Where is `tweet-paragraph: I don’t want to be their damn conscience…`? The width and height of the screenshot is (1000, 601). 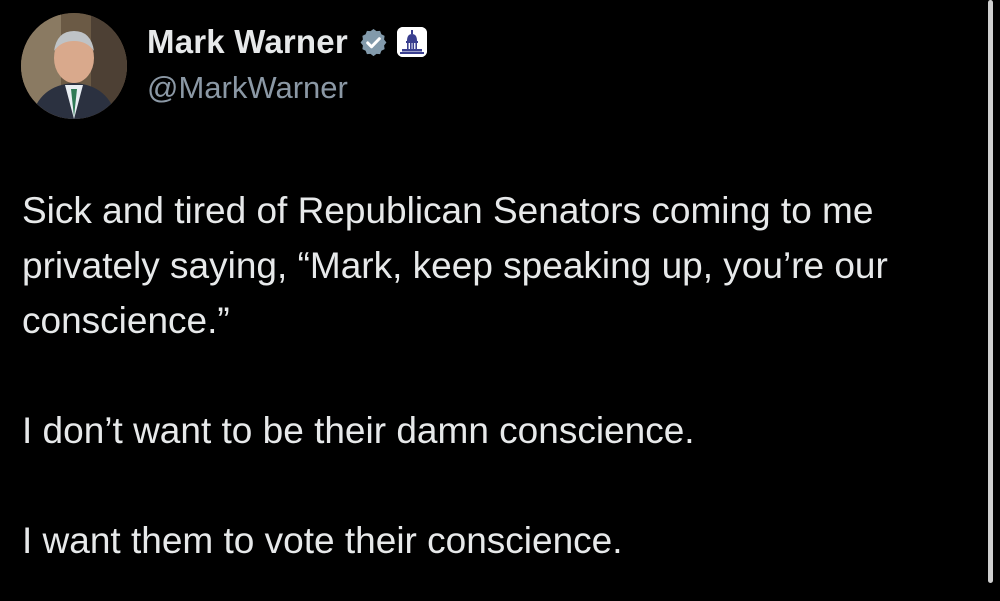 tweet-paragraph: I don’t want to be their damn conscience… is located at coordinates (358, 430).